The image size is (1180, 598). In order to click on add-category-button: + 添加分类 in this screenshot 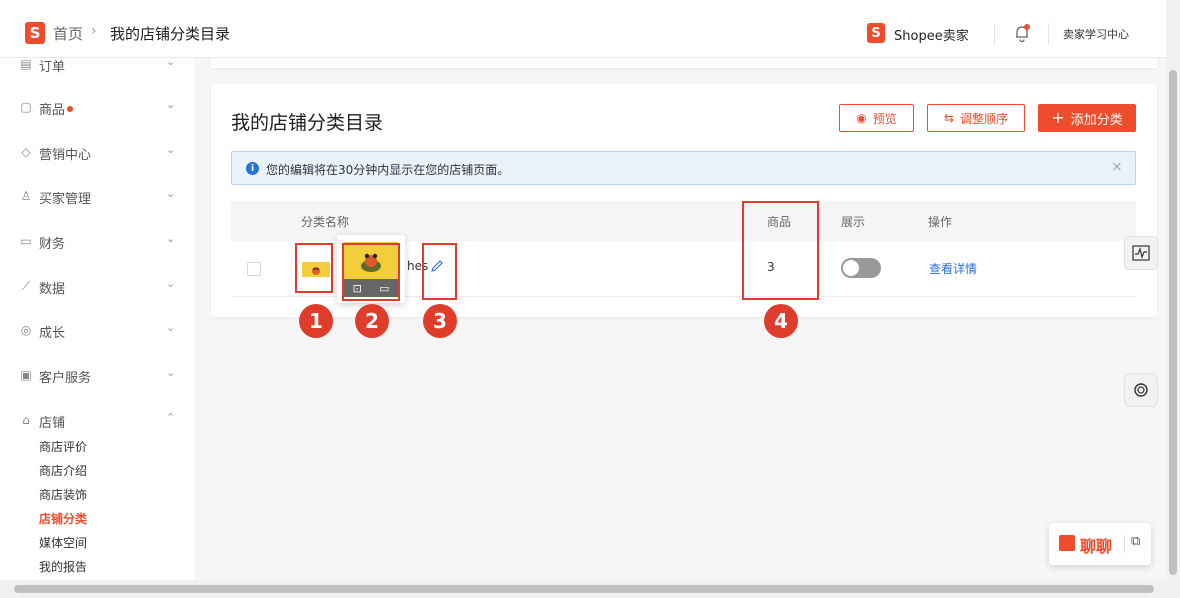, I will do `click(1087, 118)`.